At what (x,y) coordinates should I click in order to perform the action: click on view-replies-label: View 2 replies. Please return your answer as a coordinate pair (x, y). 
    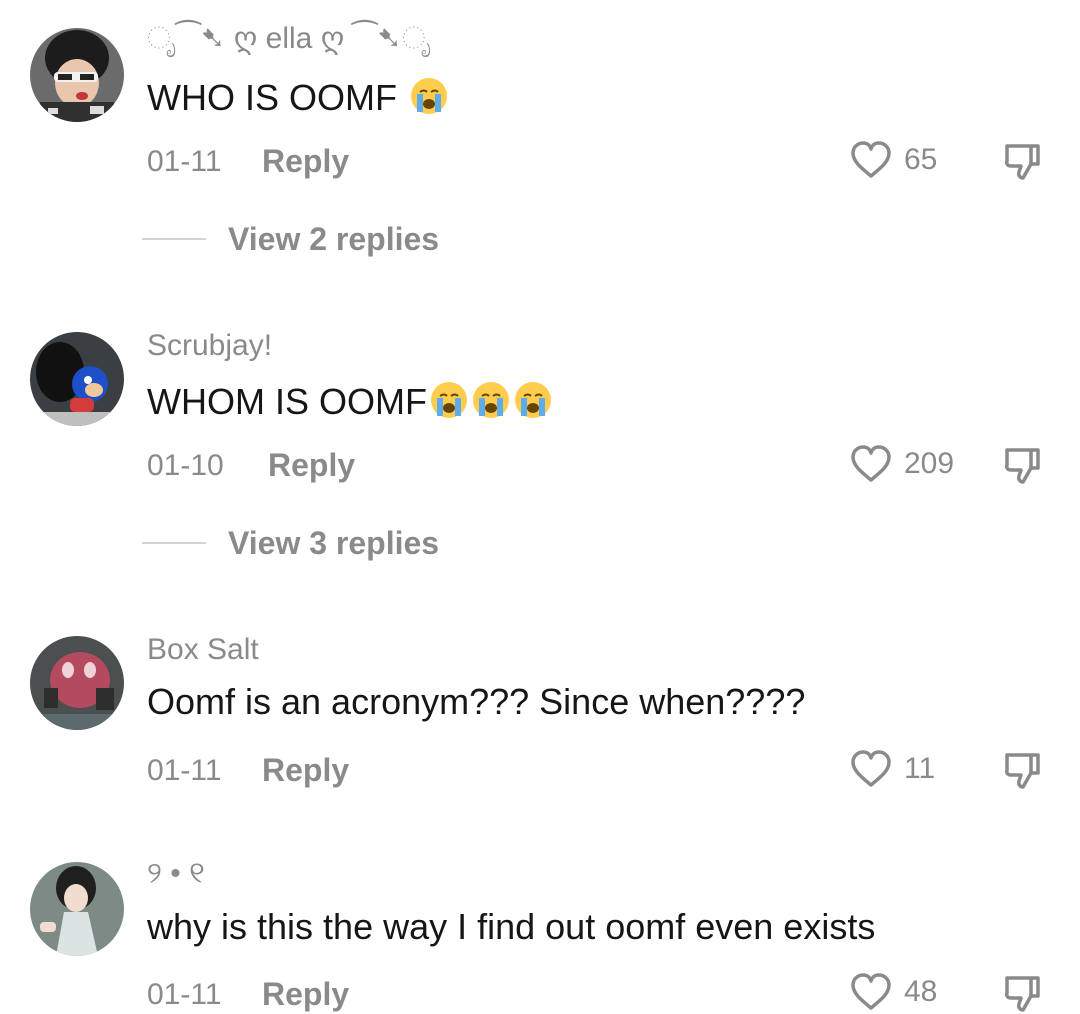
    Looking at the image, I should click on (334, 239).